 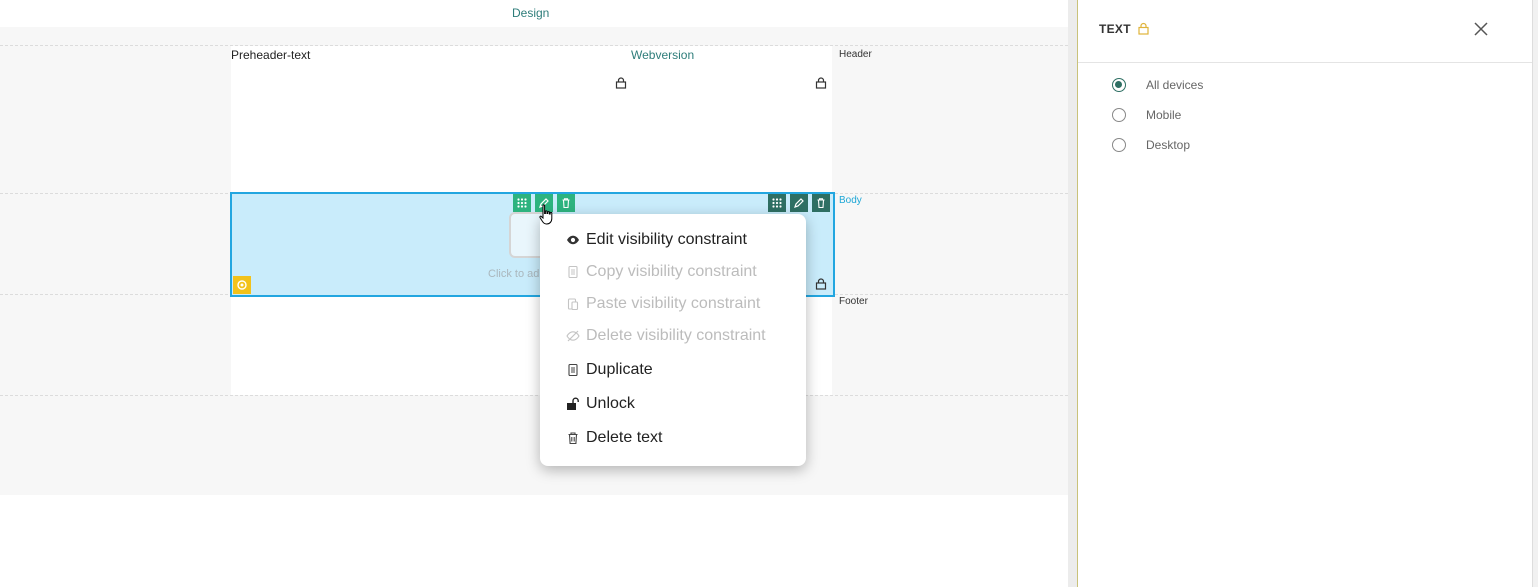 What do you see at coordinates (531, 119) in the screenshot?
I see `header-section` at bounding box center [531, 119].